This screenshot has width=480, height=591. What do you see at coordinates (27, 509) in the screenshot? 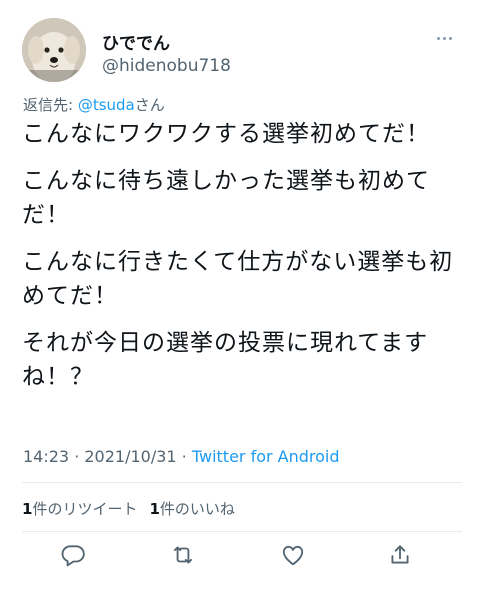
I see `retweet-count: 1` at bounding box center [27, 509].